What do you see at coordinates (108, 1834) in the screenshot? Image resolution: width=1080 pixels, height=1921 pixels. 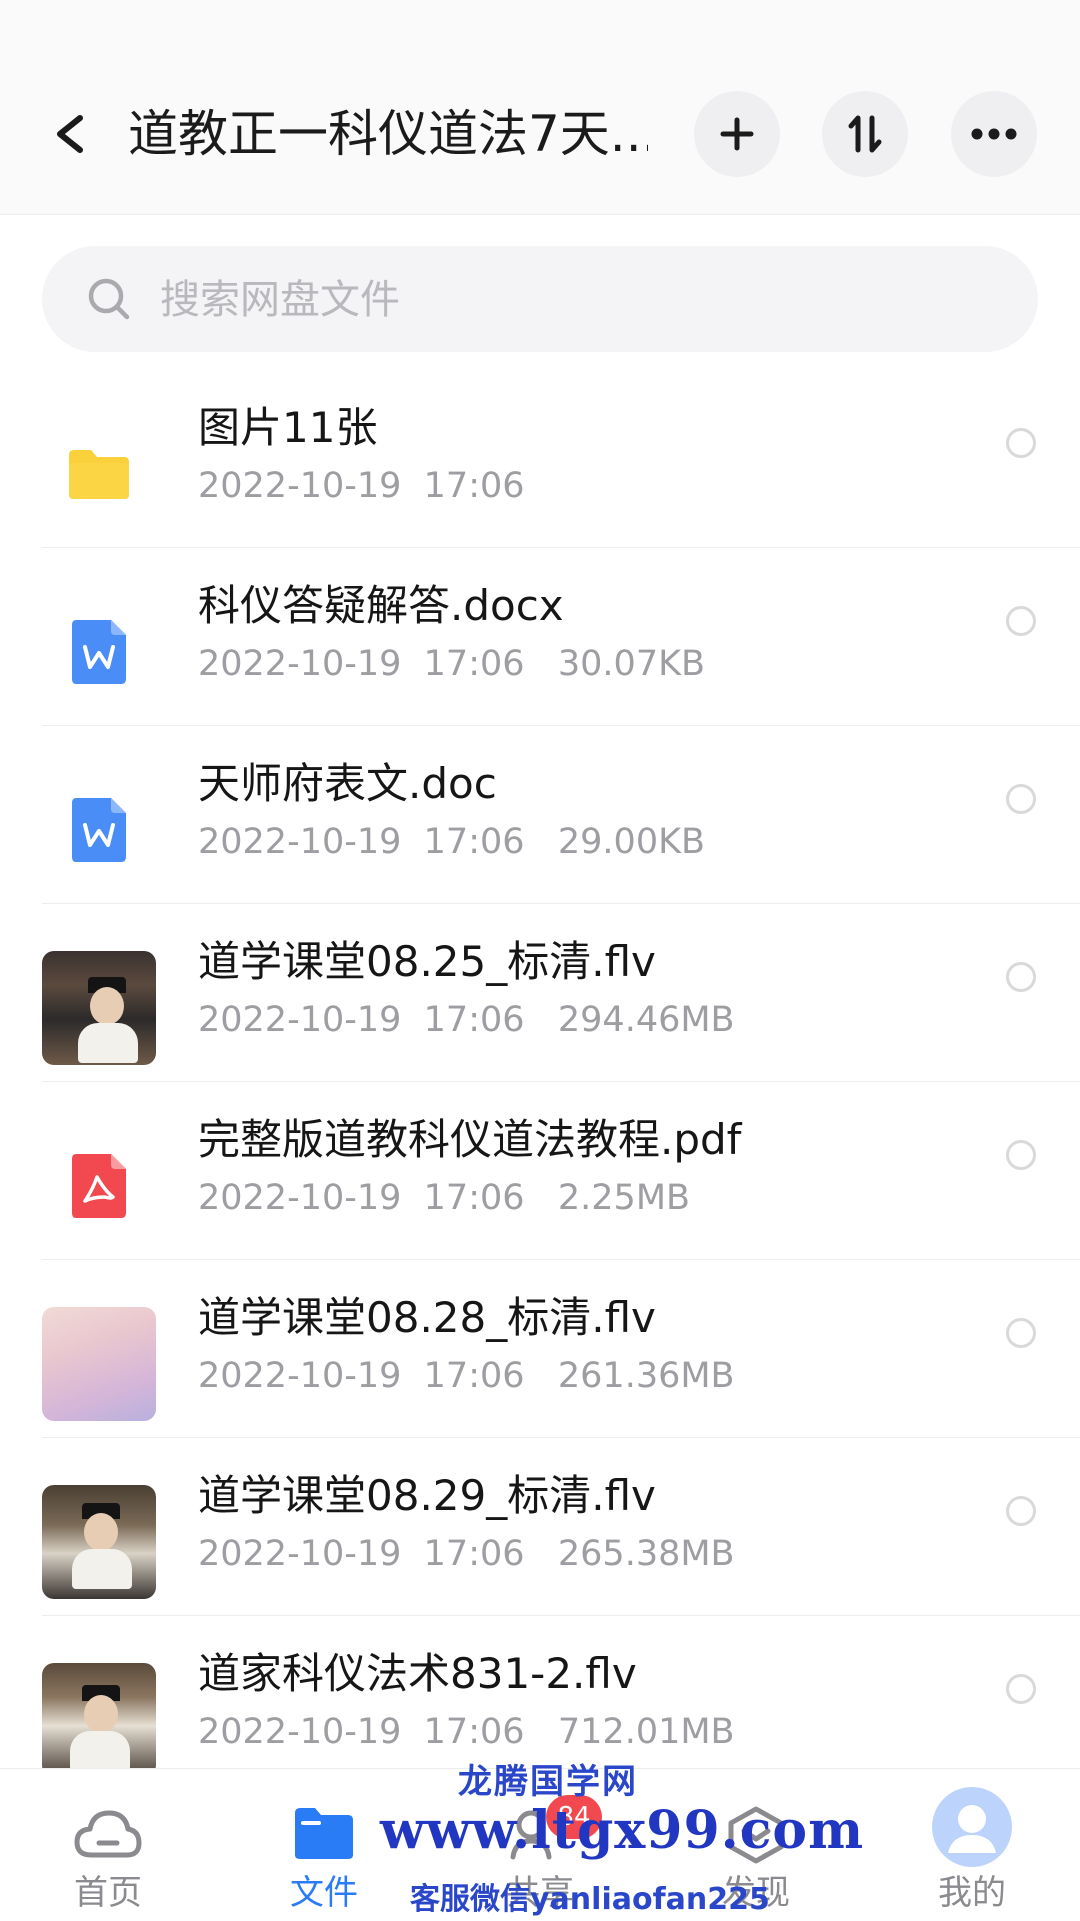 I see `cloud-icon` at bounding box center [108, 1834].